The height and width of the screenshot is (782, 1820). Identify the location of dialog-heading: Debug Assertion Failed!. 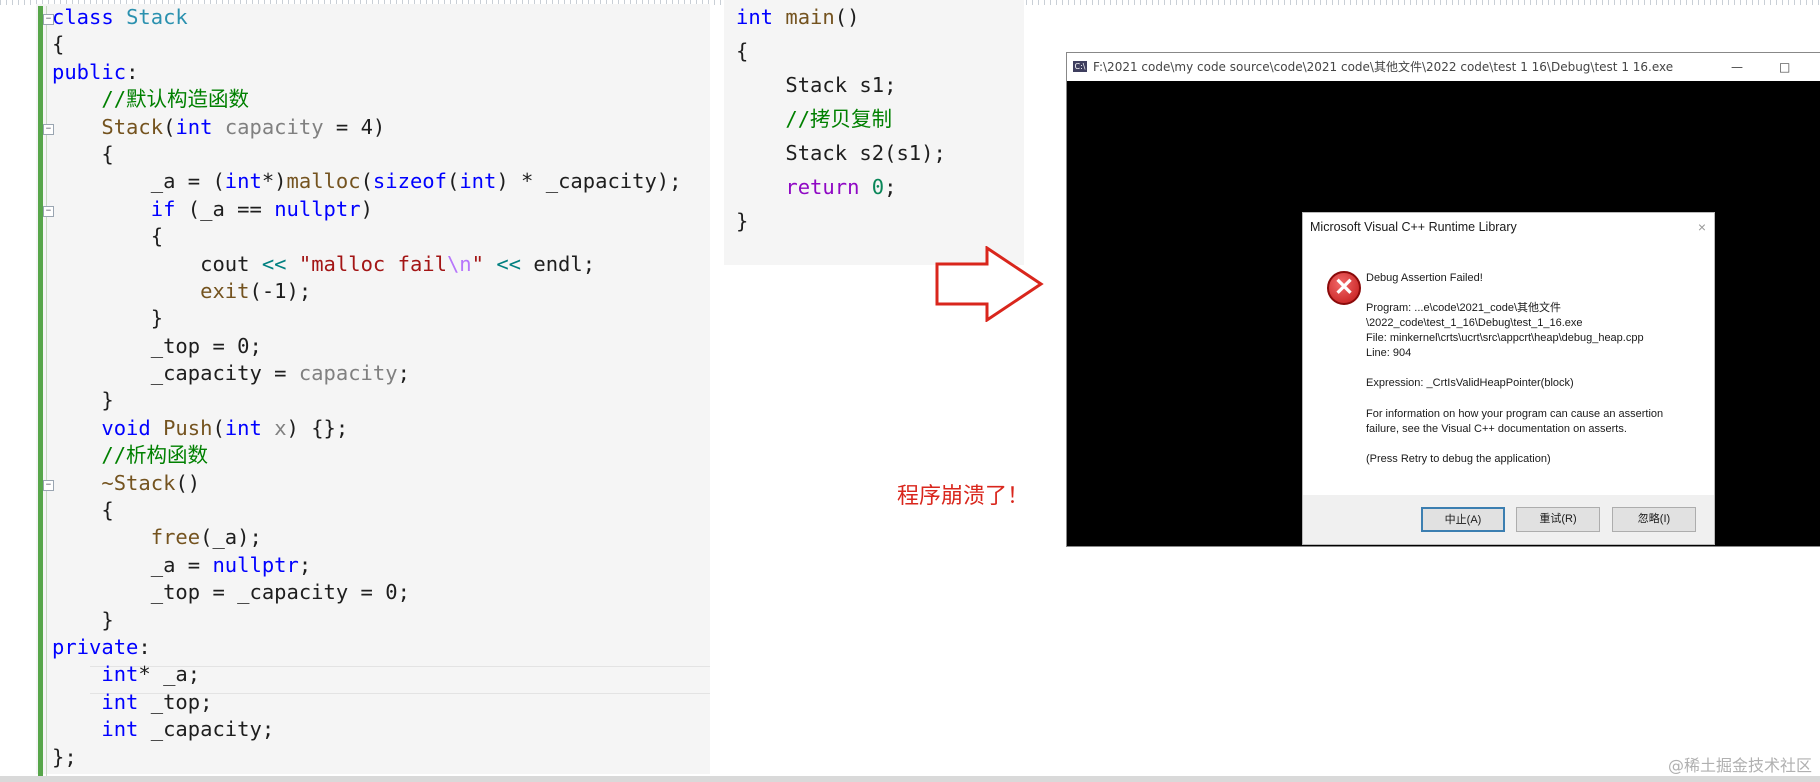
(1424, 278).